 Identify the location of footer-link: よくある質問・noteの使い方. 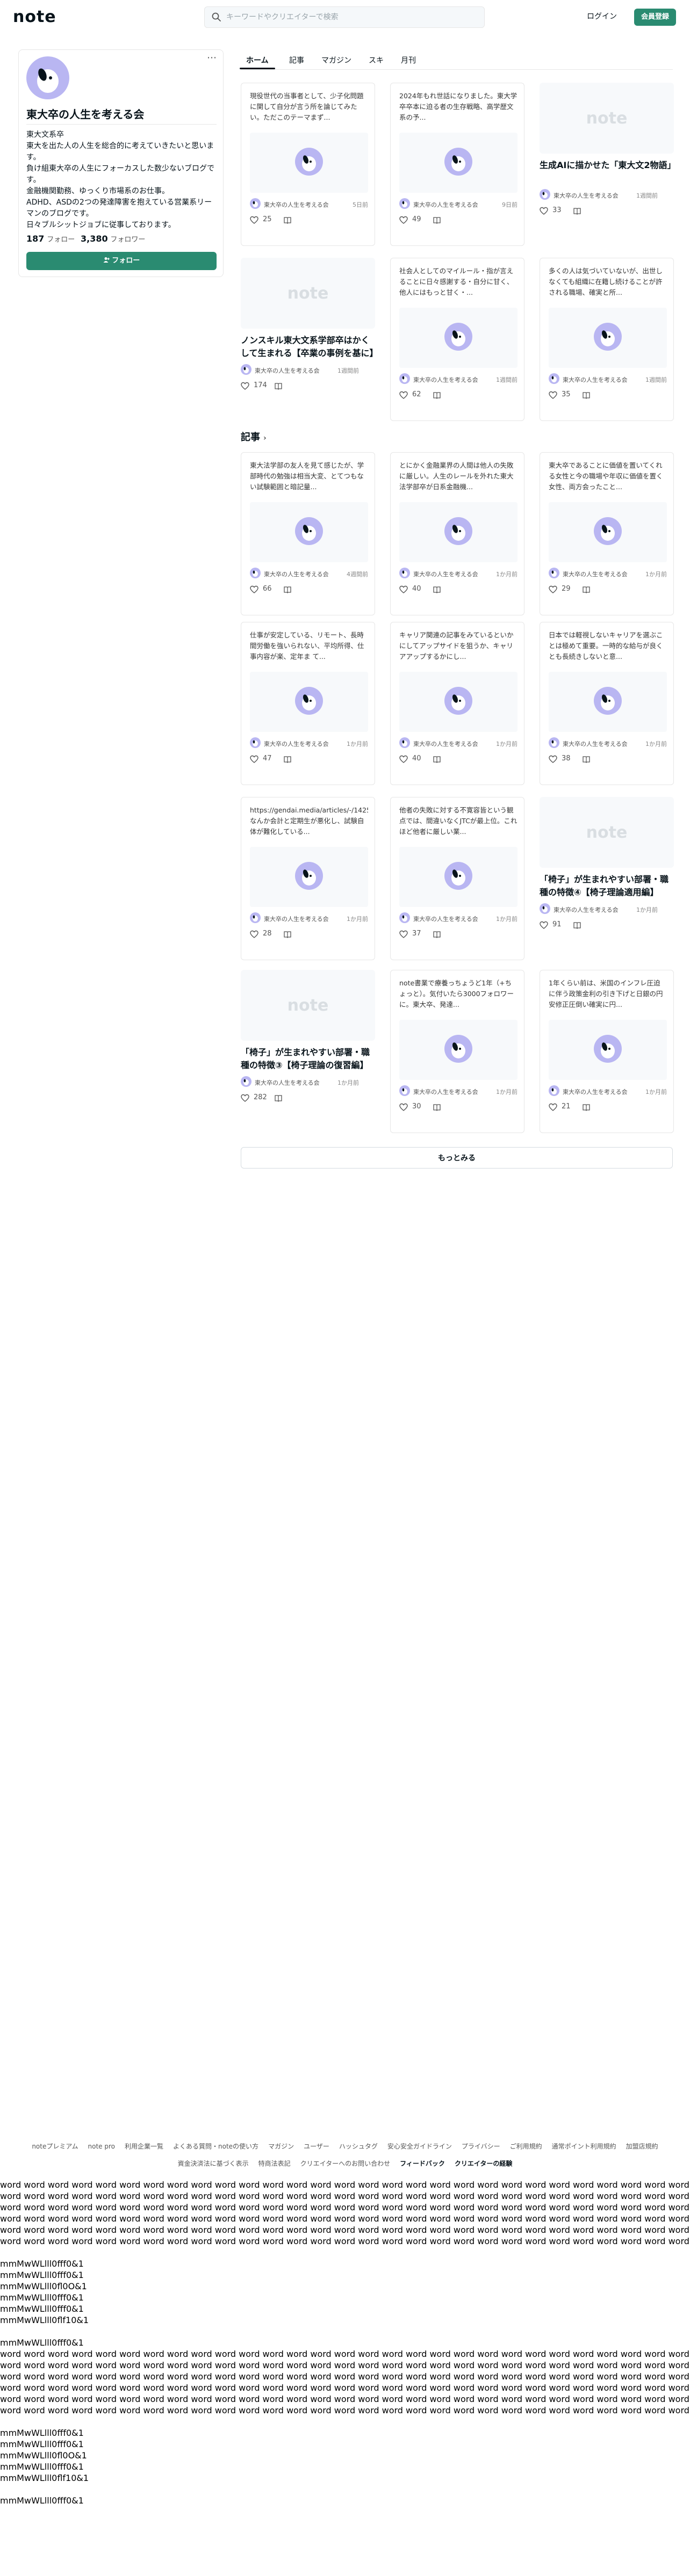
(215, 2146).